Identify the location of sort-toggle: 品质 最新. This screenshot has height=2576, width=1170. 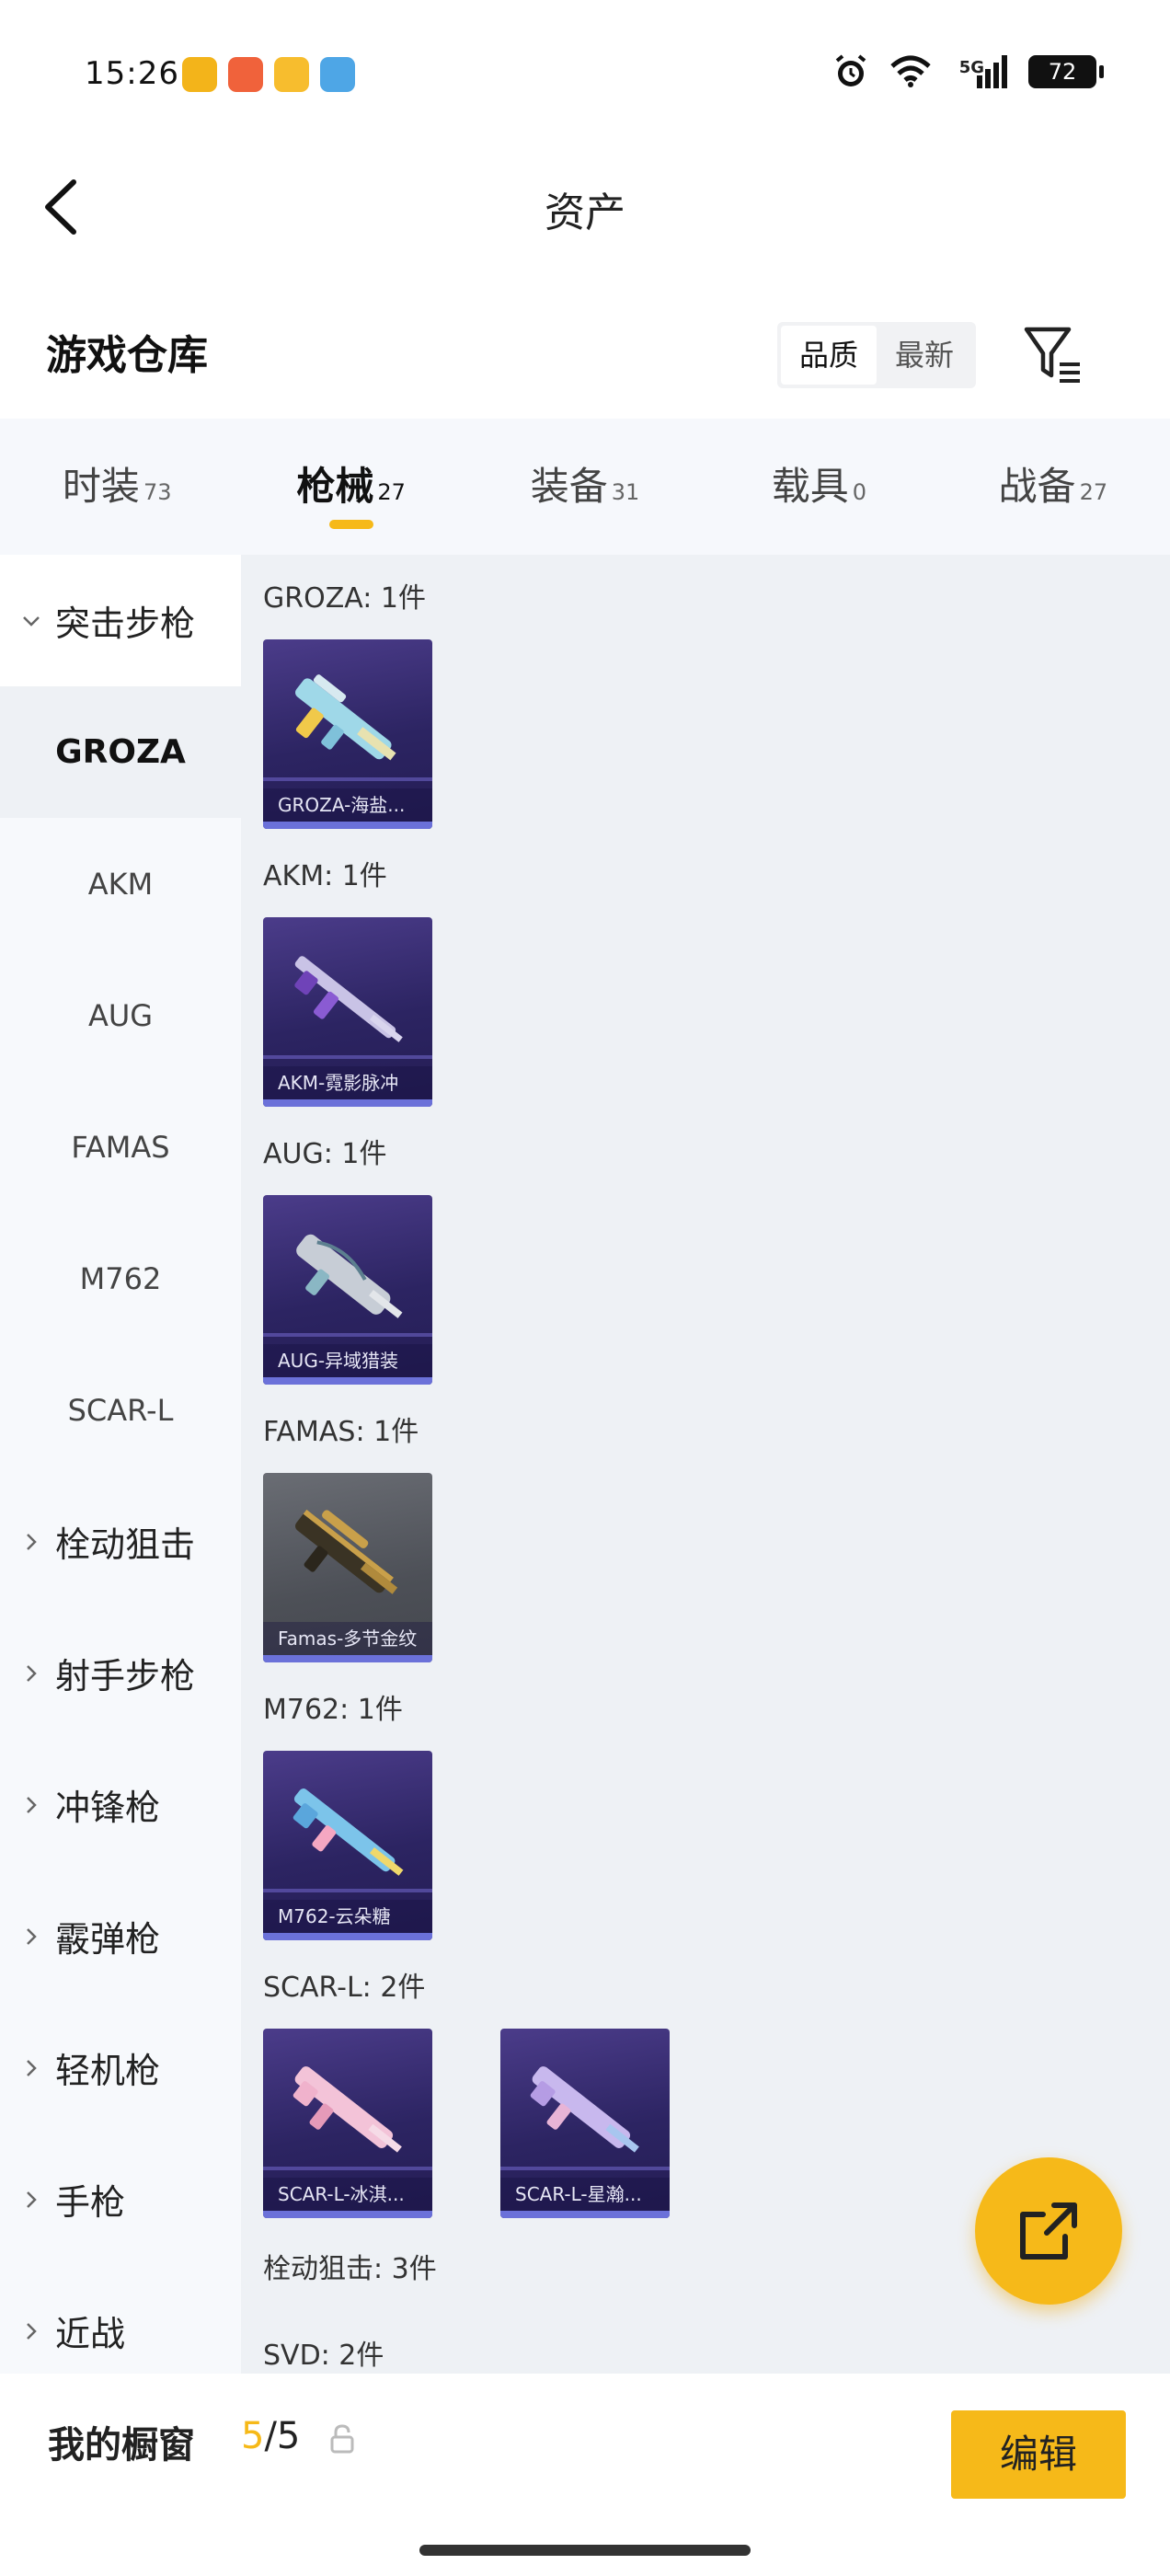
(876, 355).